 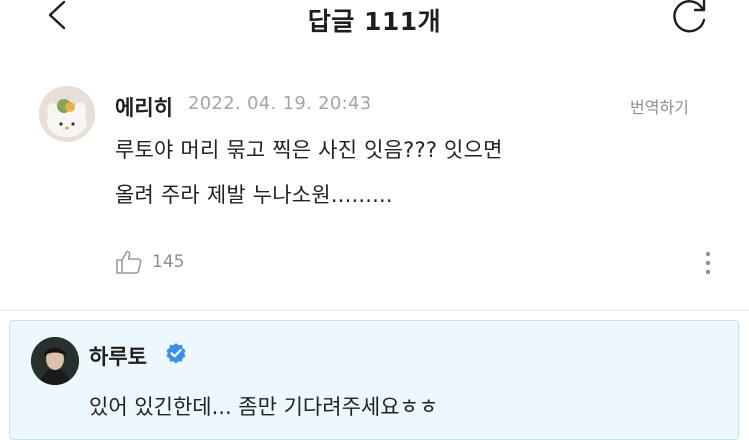 I want to click on comment-date: 2022. 04. 19. 20:43, so click(x=280, y=103).